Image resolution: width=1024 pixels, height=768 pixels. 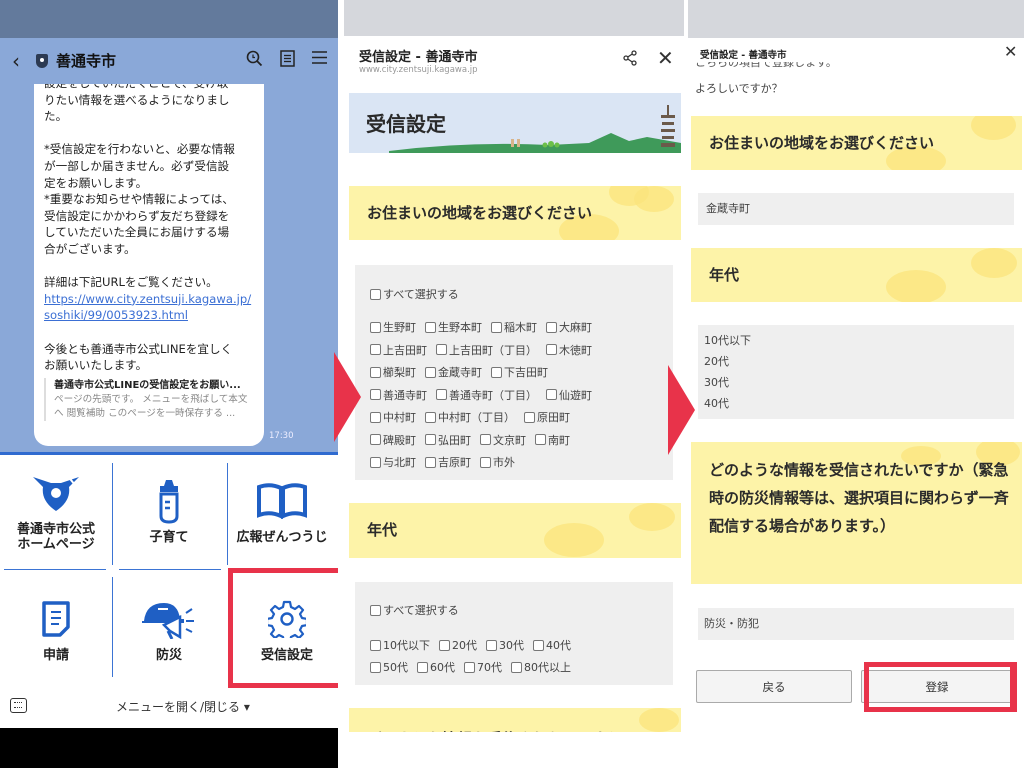 What do you see at coordinates (393, 440) in the screenshot?
I see `option-checkbox: 碑殿町` at bounding box center [393, 440].